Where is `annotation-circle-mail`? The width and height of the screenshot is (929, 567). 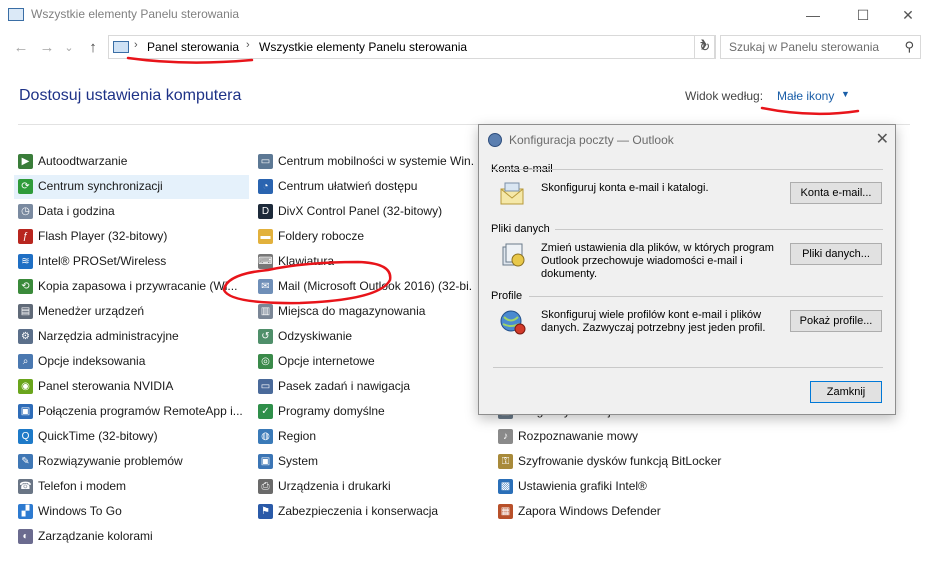 annotation-circle-mail is located at coordinates (307, 282).